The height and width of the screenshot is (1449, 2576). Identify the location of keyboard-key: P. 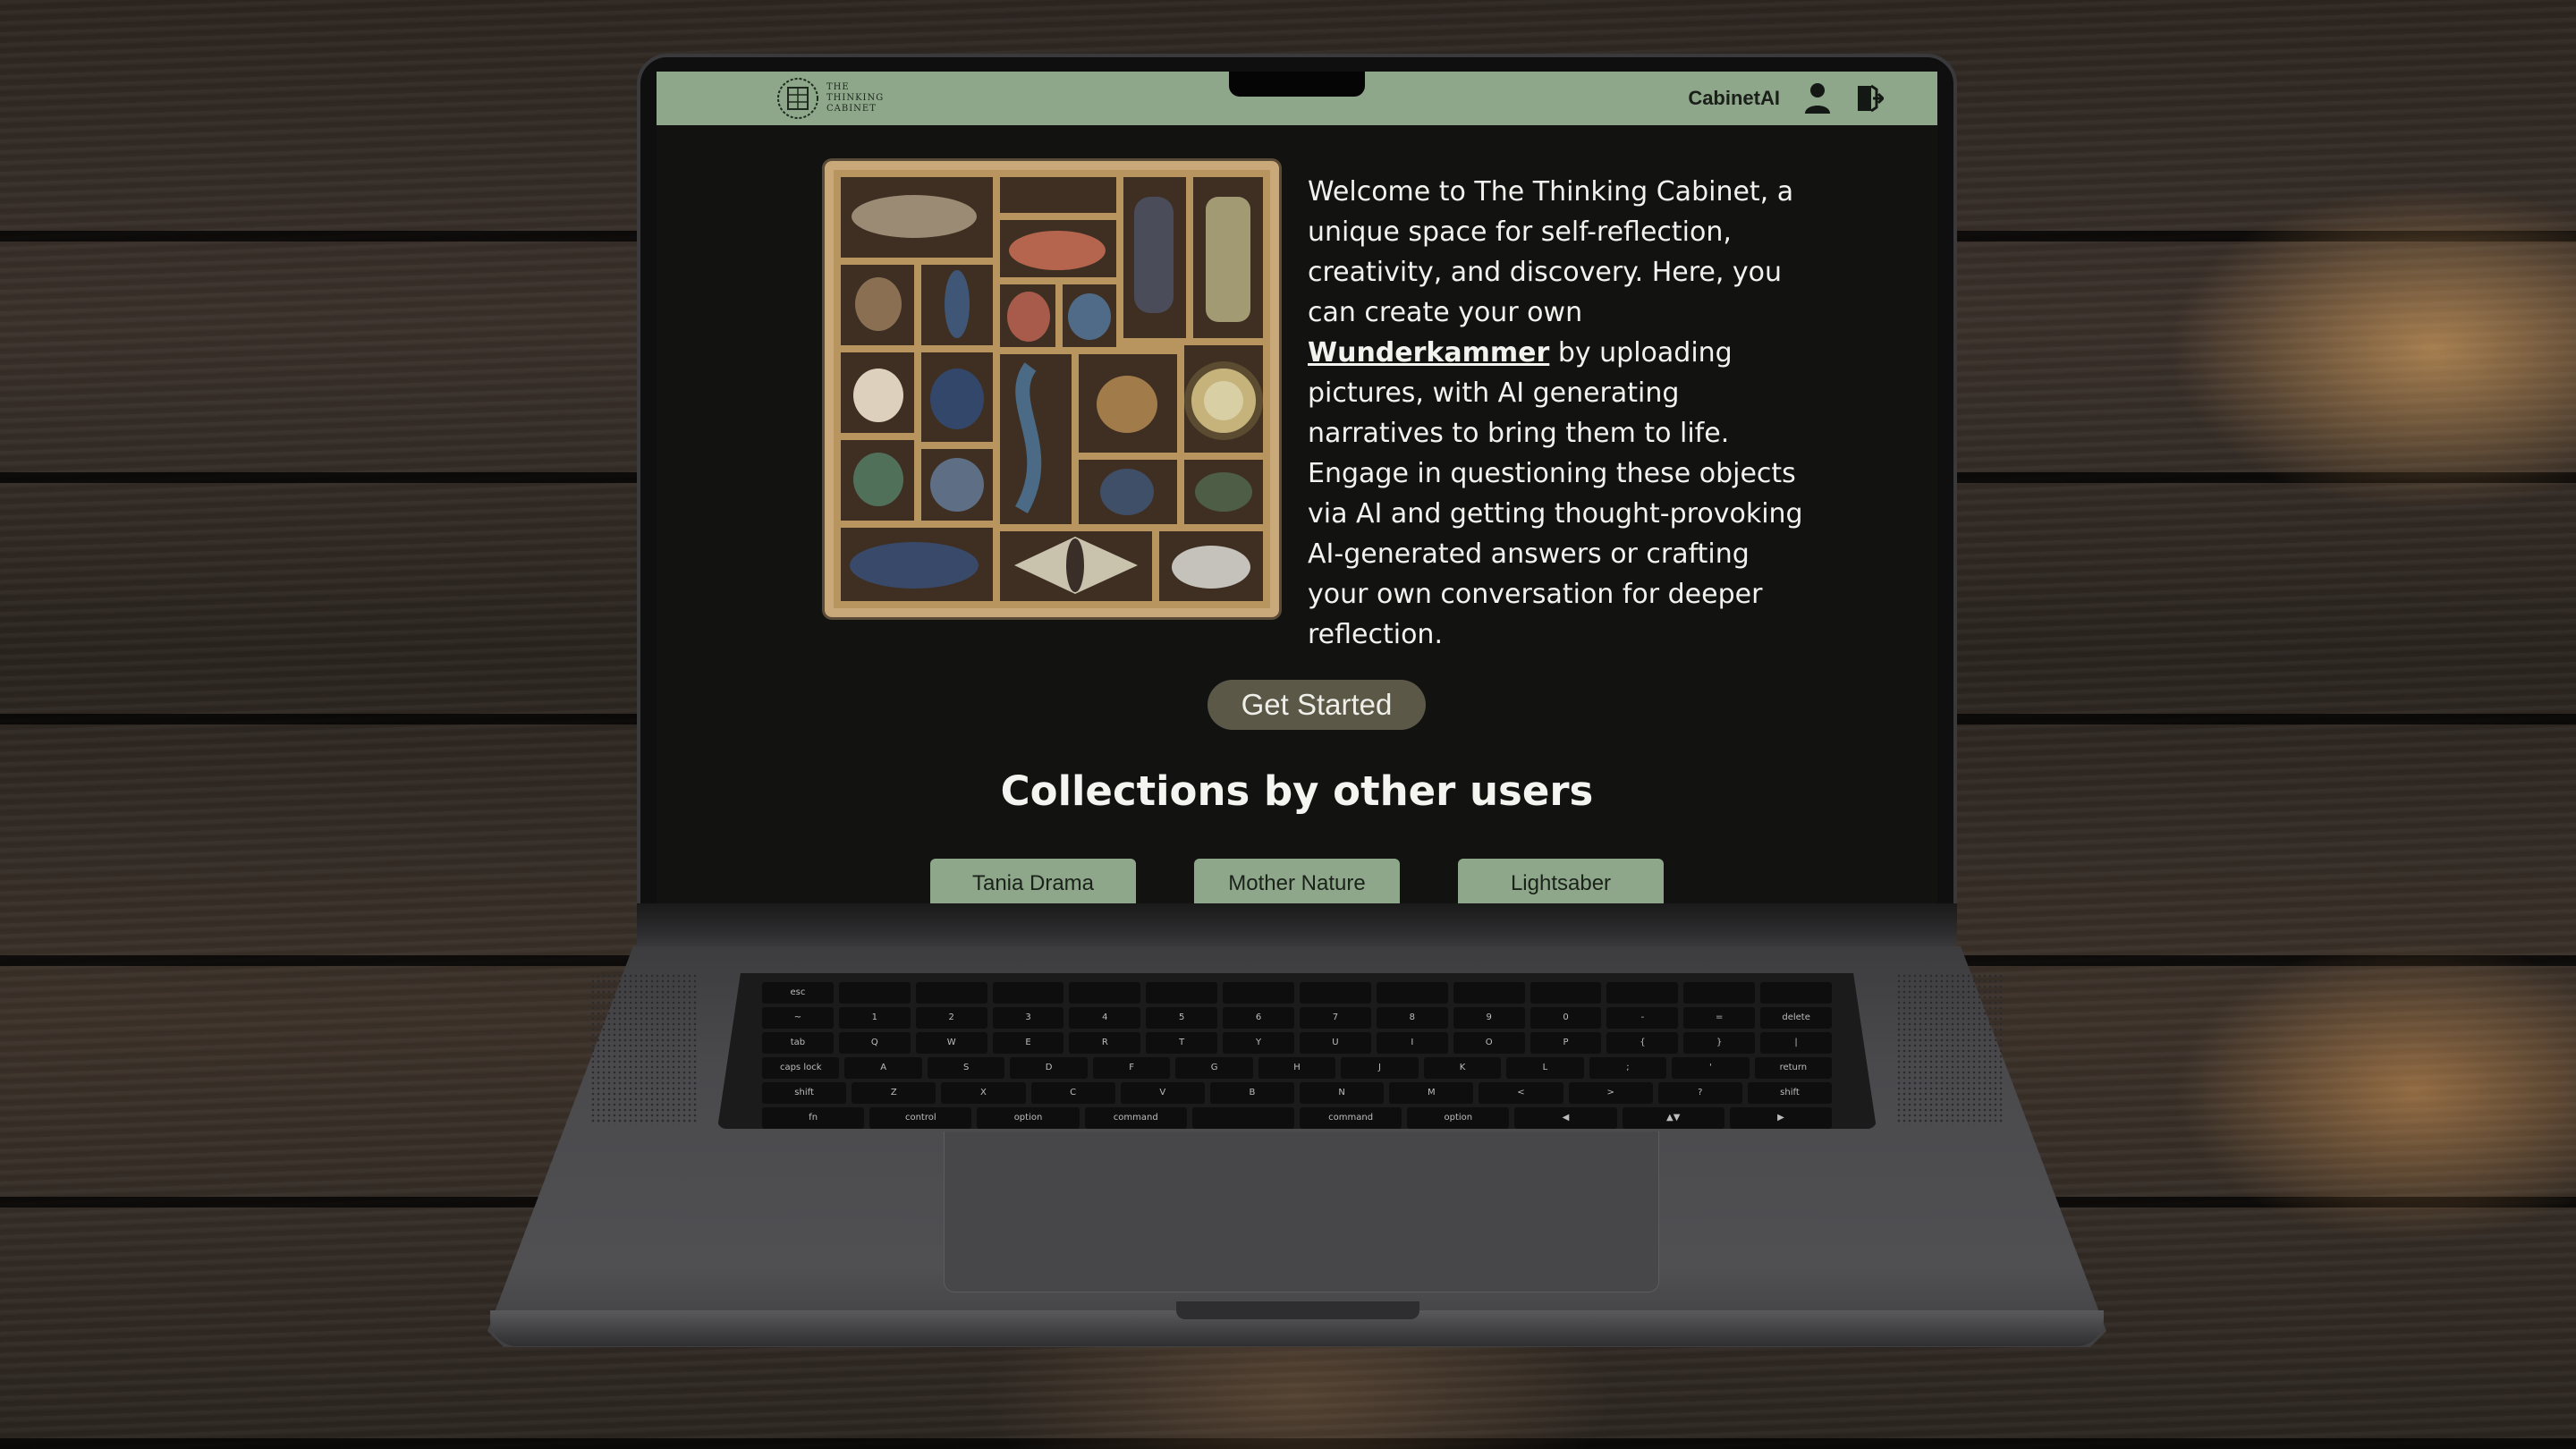
(1566, 1043).